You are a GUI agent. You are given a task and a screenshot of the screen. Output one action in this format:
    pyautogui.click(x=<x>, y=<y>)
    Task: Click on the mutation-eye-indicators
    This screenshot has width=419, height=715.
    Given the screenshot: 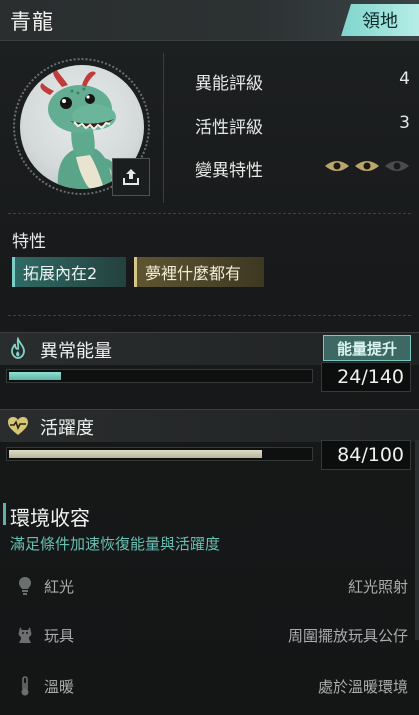 What is the action you would take?
    pyautogui.click(x=367, y=166)
    